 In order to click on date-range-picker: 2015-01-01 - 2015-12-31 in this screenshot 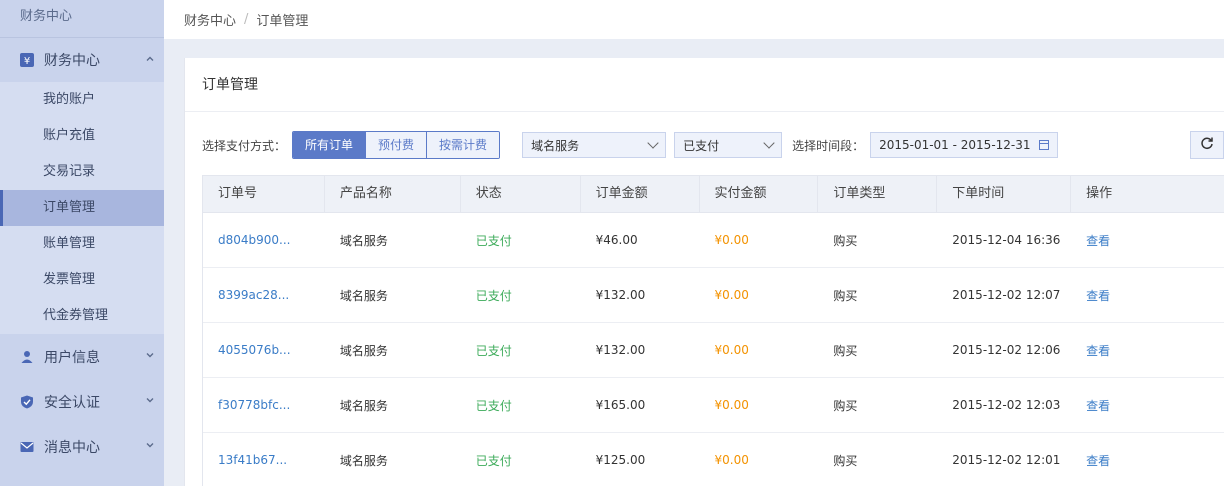, I will do `click(964, 145)`.